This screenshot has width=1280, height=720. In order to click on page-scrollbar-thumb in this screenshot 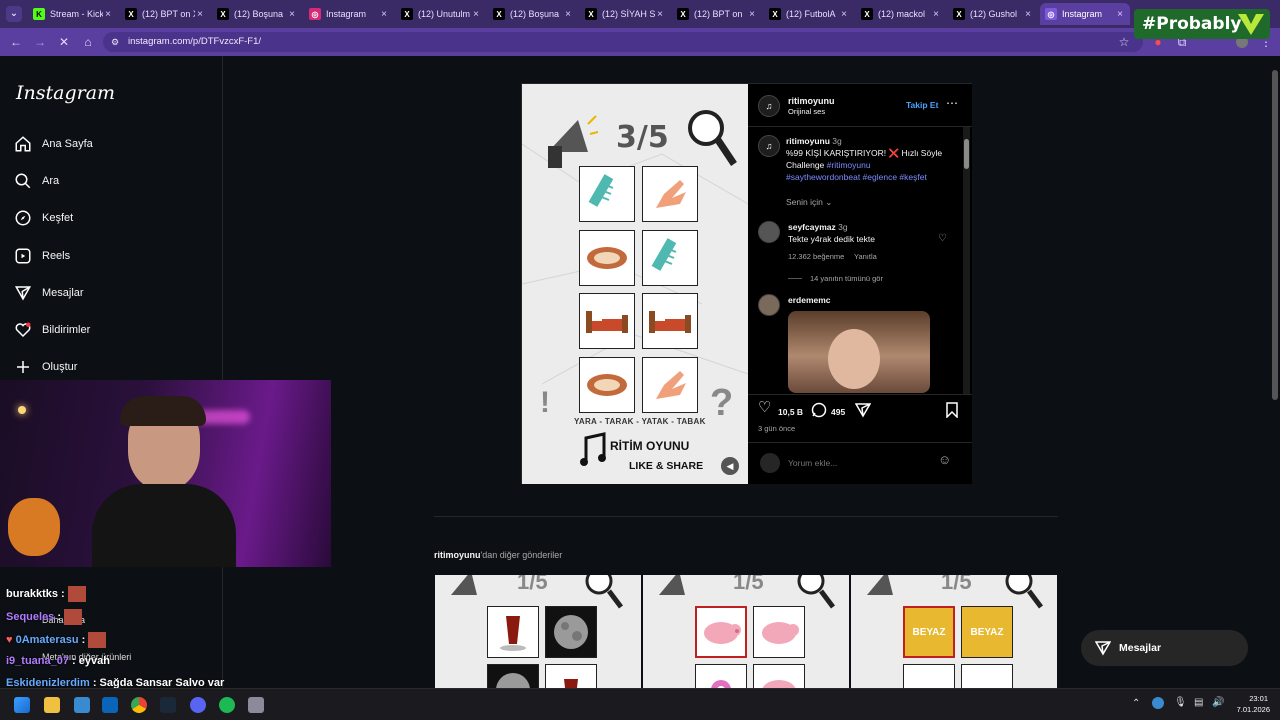, I will do `click(1275, 235)`.